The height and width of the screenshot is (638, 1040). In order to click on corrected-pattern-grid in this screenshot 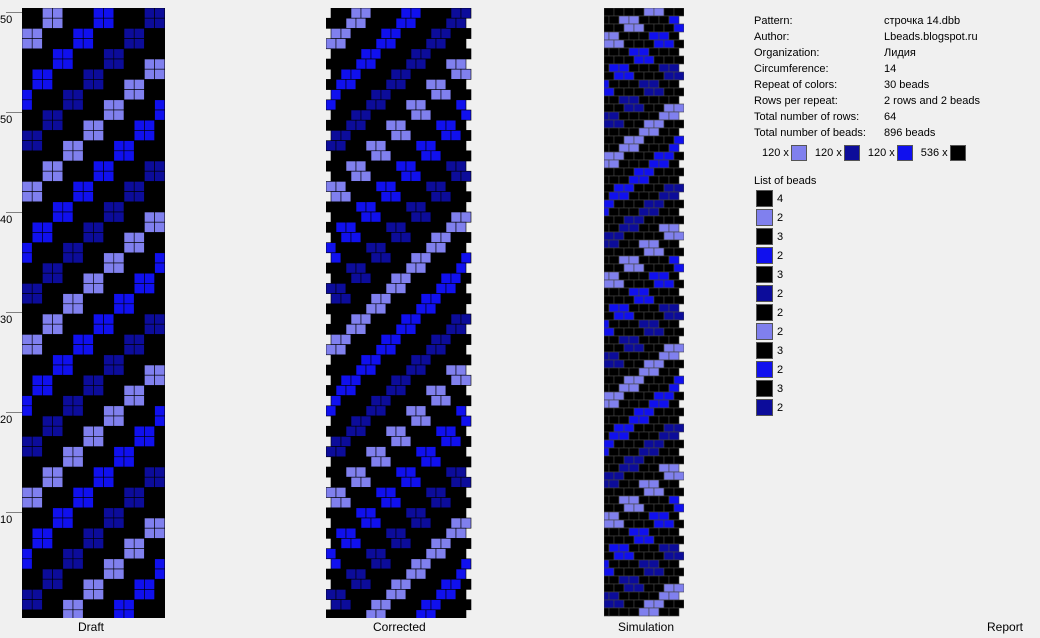, I will do `click(402, 313)`.